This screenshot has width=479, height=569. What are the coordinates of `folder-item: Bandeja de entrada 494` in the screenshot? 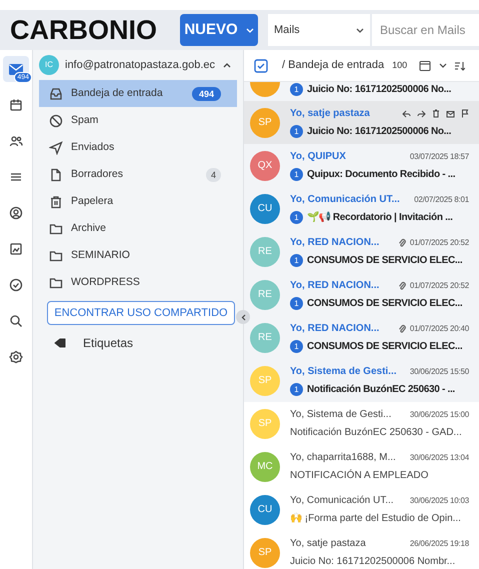 It's located at (138, 93).